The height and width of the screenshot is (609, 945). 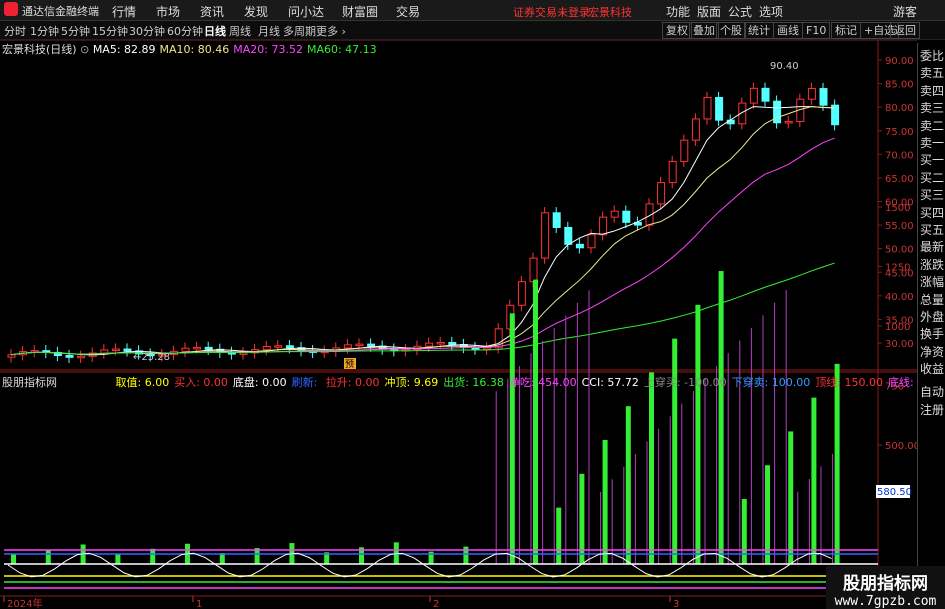 I want to click on period-tab-7: 周线, so click(x=240, y=31).